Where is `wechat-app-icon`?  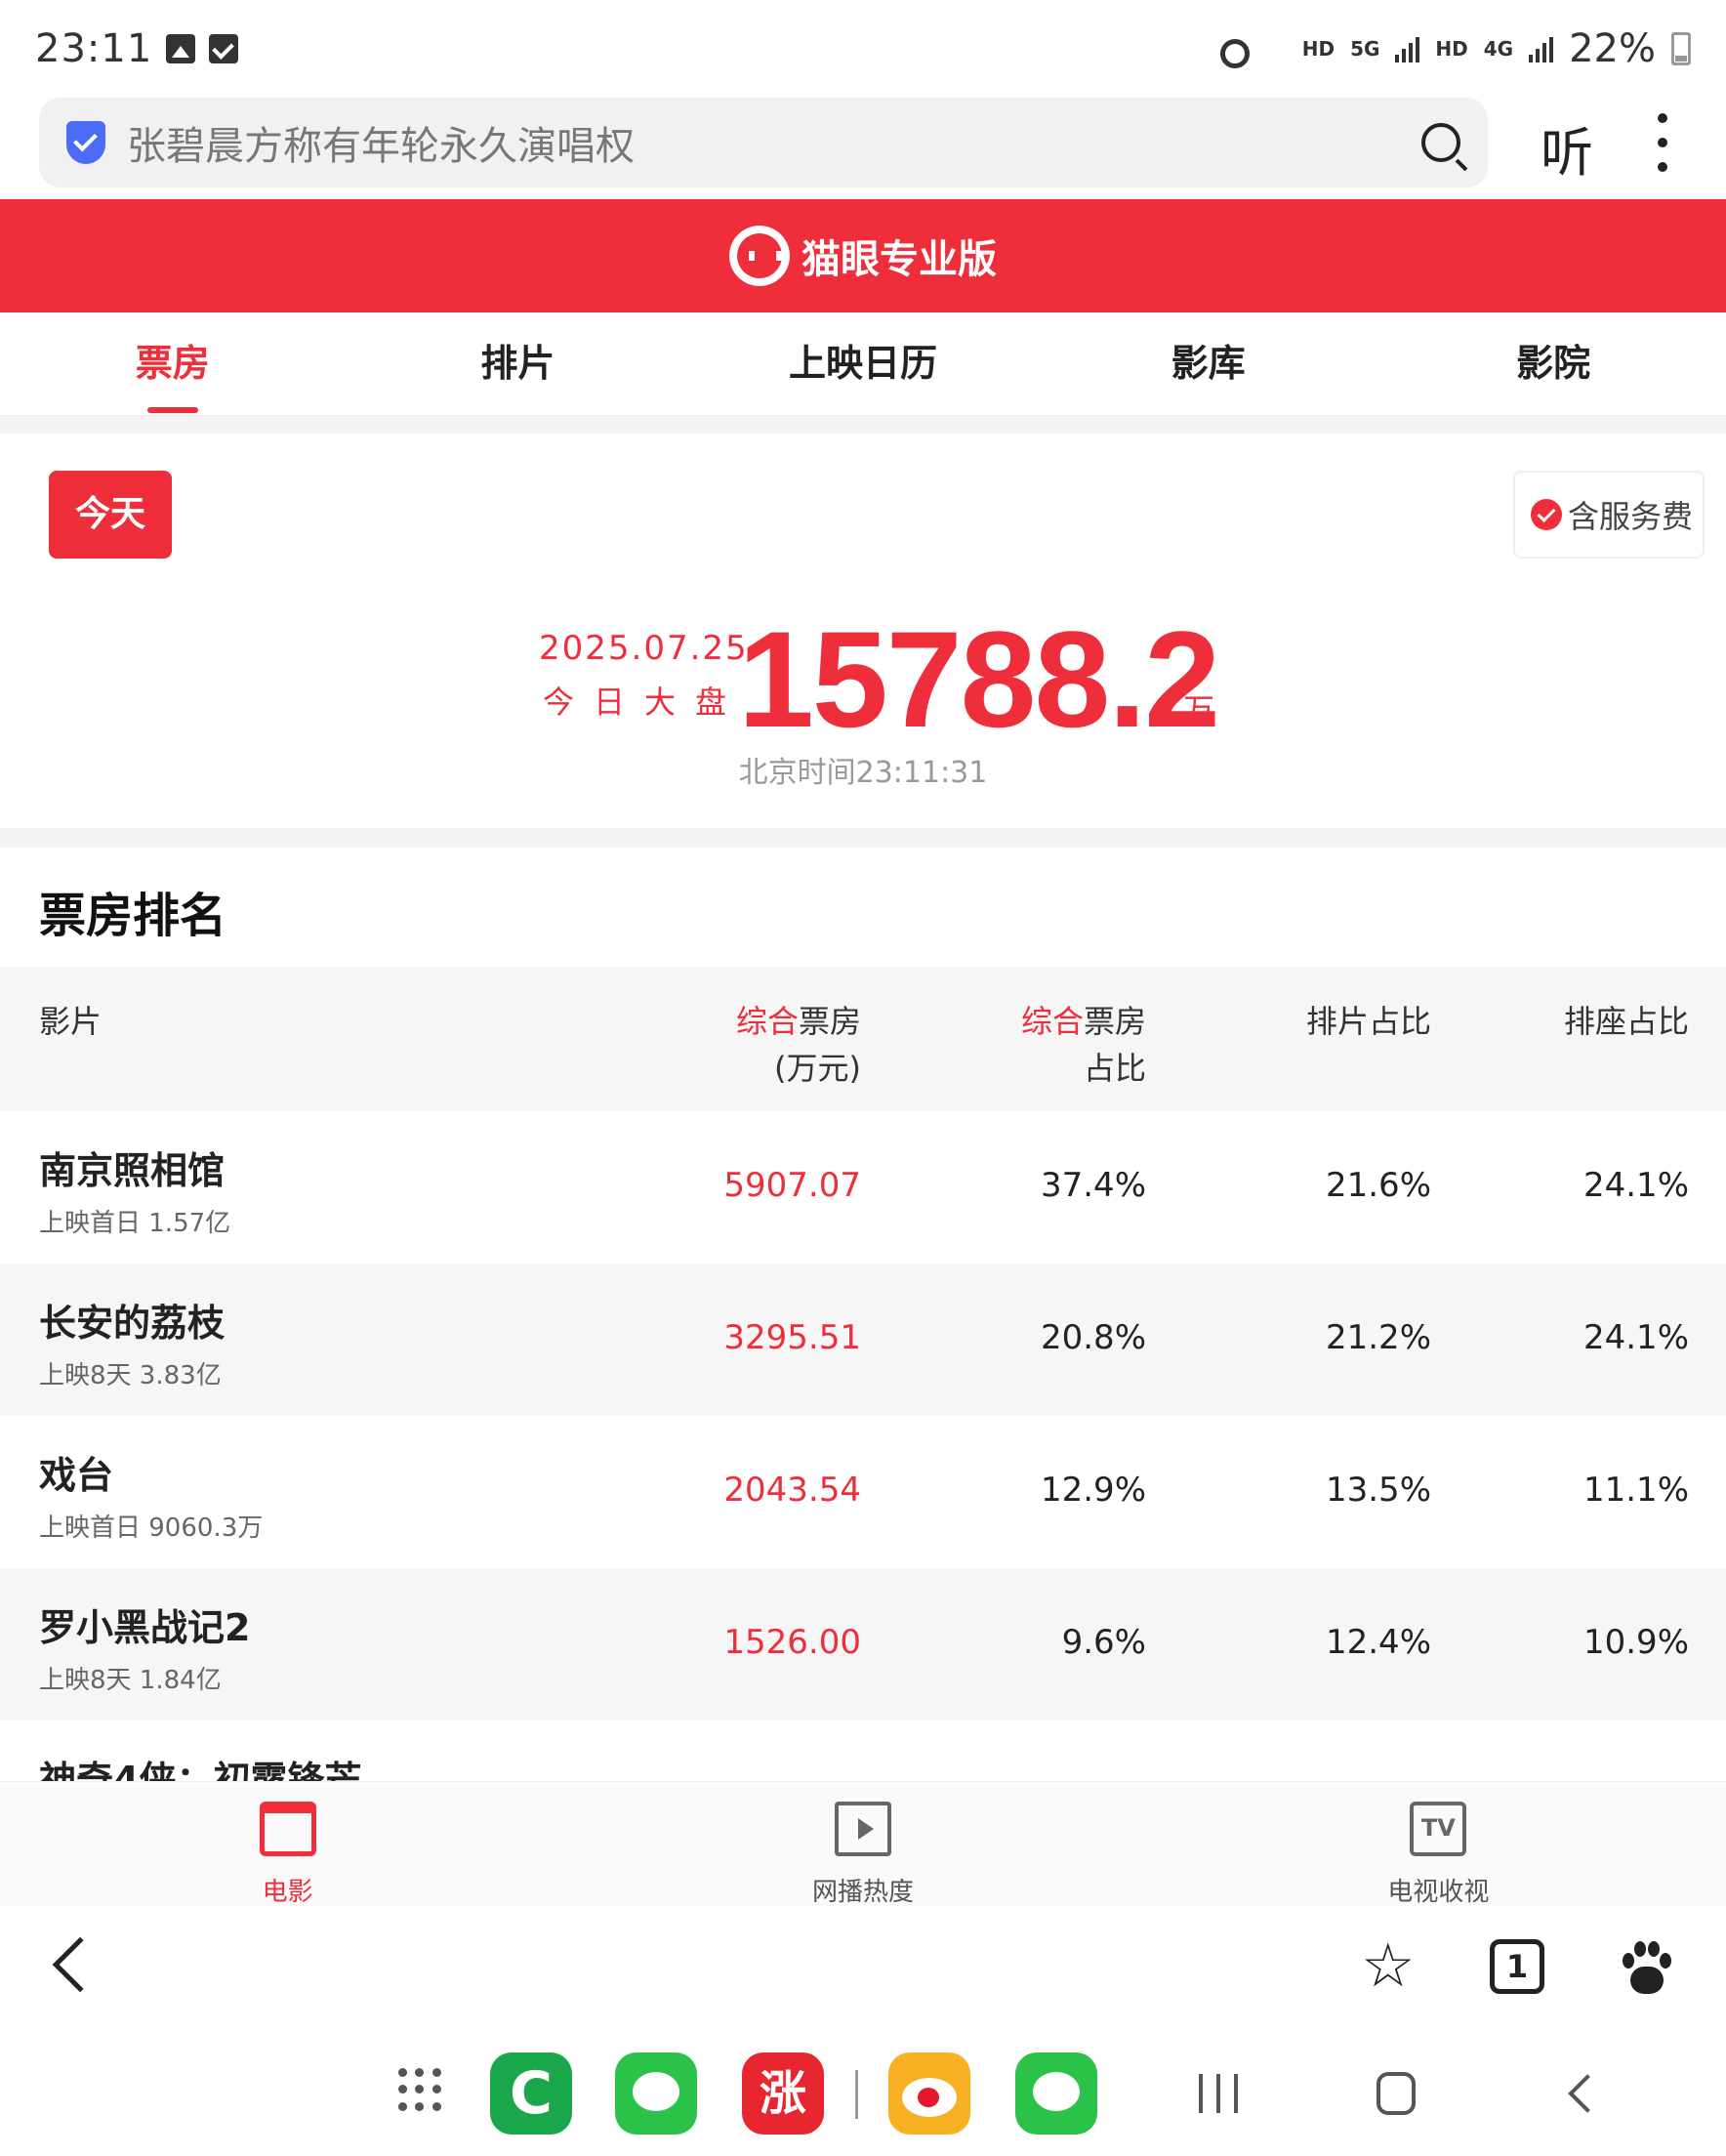
wechat-app-icon is located at coordinates (656, 2093).